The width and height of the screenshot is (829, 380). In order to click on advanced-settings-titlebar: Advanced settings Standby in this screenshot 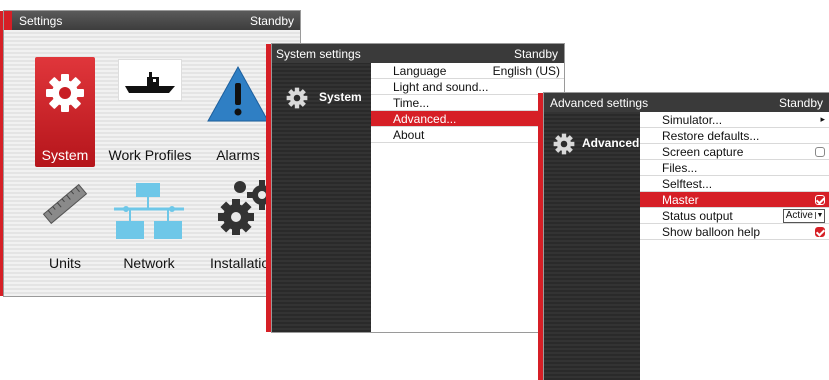, I will do `click(686, 102)`.